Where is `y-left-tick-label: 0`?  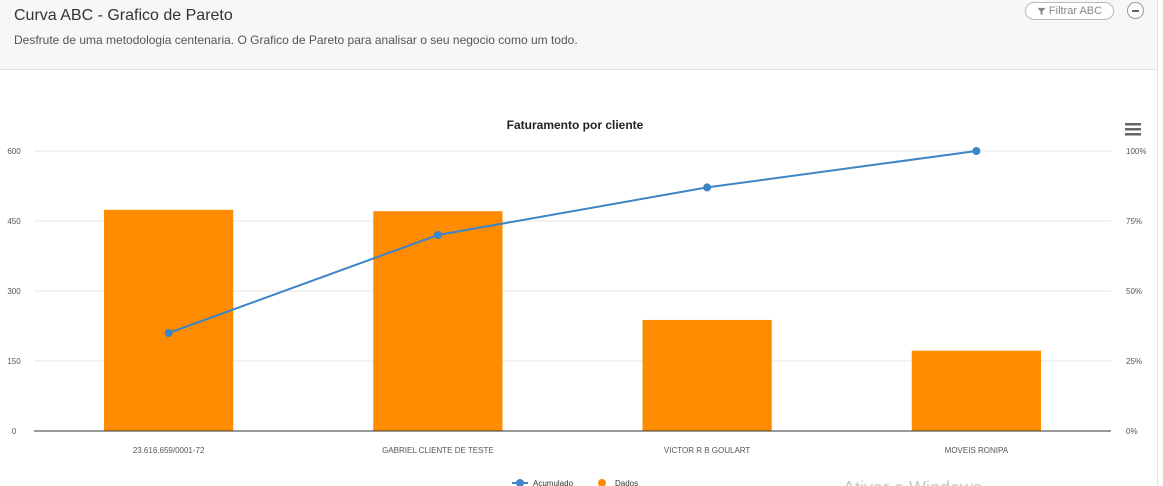
y-left-tick-label: 0 is located at coordinates (14, 431).